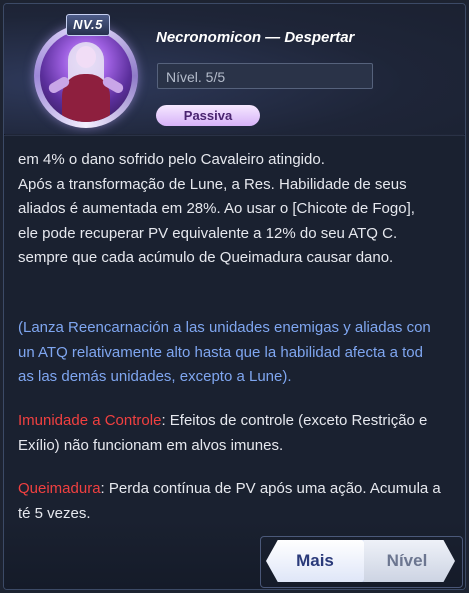 Image resolution: width=469 pixels, height=593 pixels. Describe the element at coordinates (255, 37) in the screenshot. I see `skill-title: Necronomicon — Despertar` at that location.